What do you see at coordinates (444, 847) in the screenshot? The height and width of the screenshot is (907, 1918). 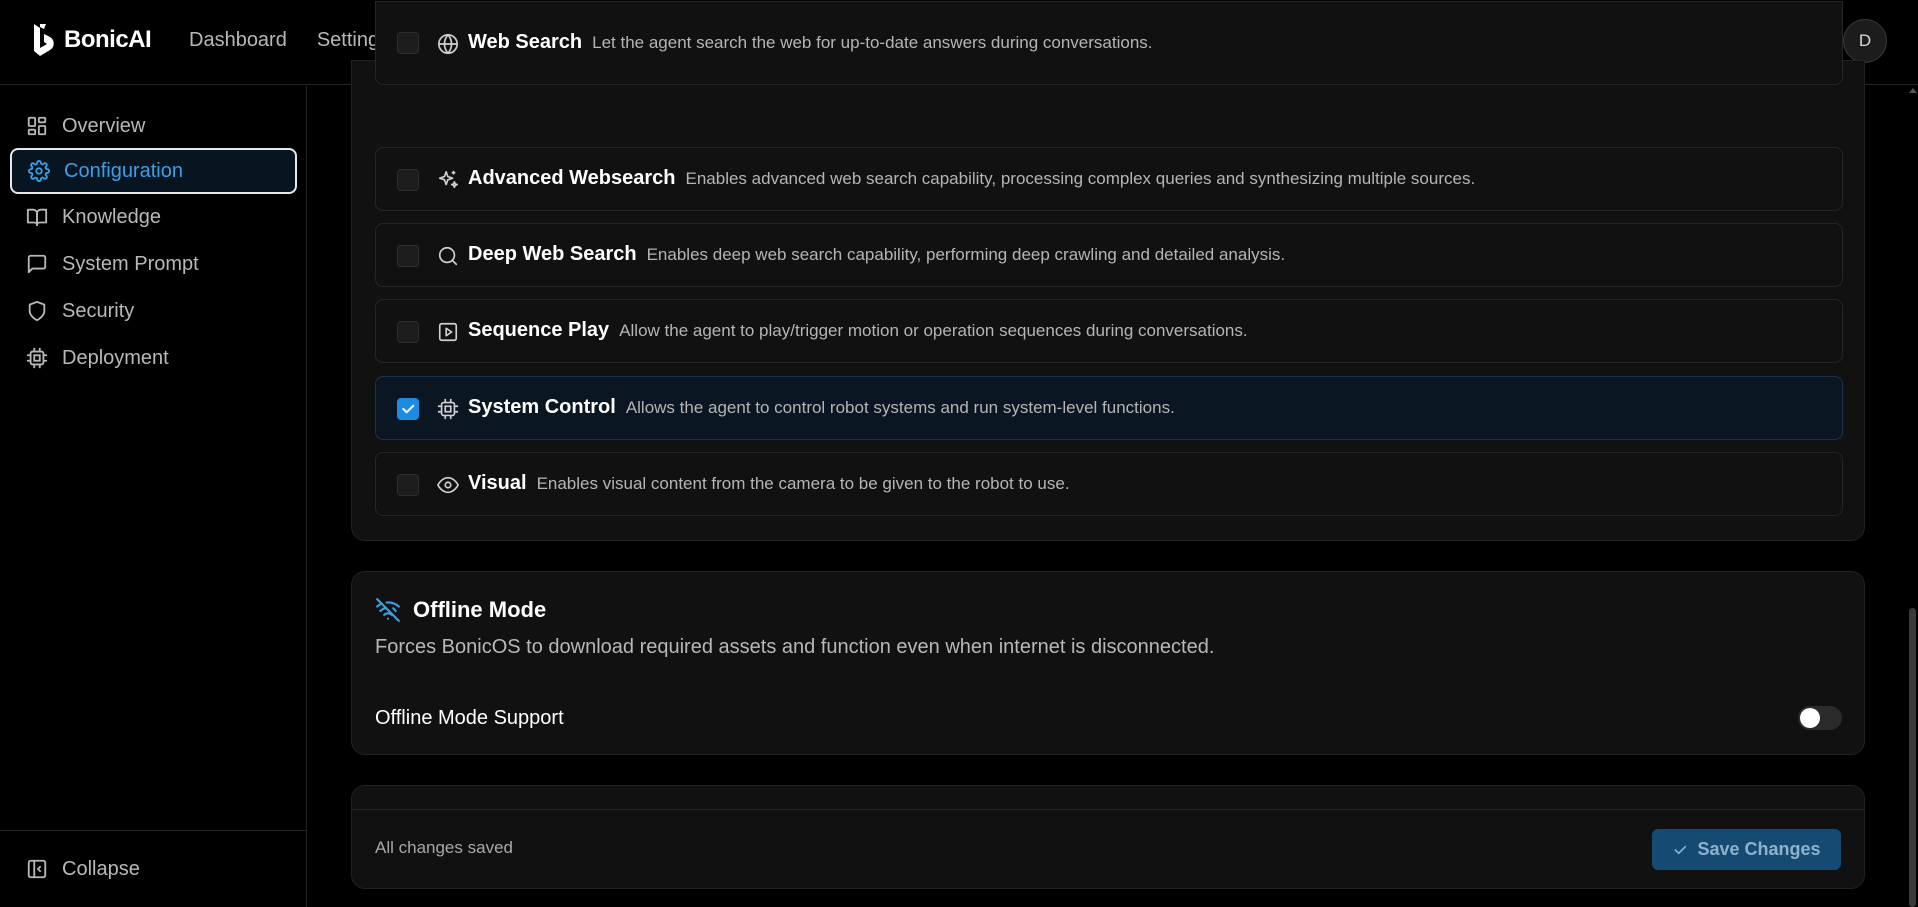 I see `save-status: All changes saved` at bounding box center [444, 847].